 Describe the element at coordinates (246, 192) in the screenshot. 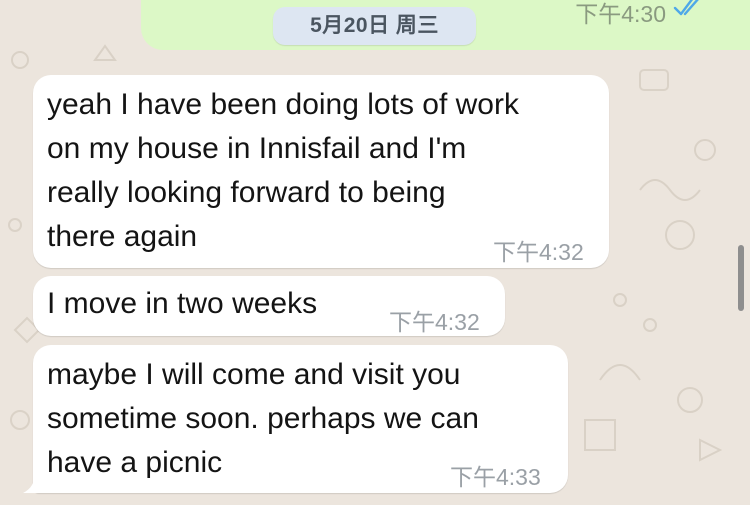

I see `message-line: really looking forward to being` at that location.